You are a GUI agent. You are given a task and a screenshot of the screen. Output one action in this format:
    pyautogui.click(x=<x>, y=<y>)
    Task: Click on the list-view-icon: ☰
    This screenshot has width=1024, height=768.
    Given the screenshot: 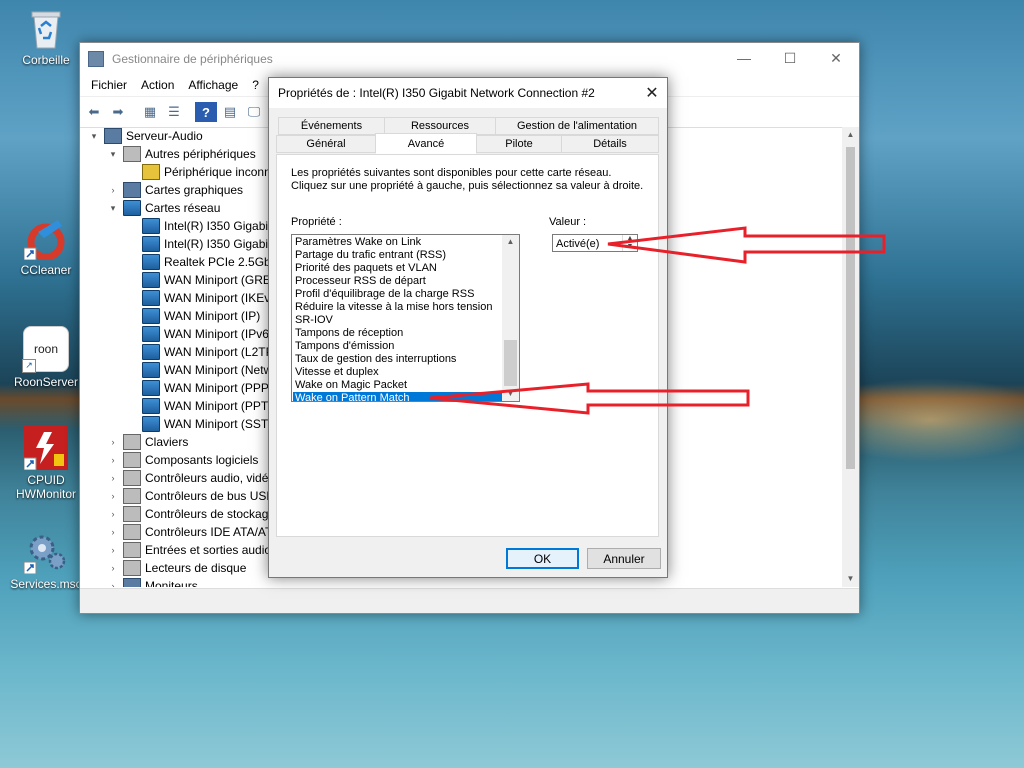 What is the action you would take?
    pyautogui.click(x=174, y=112)
    